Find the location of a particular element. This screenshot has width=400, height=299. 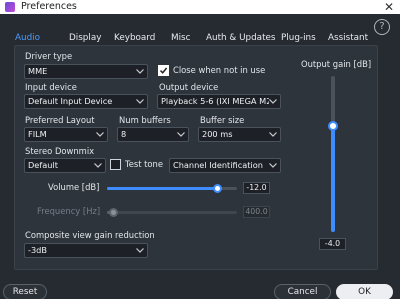

ok-button: OK is located at coordinates (364, 291).